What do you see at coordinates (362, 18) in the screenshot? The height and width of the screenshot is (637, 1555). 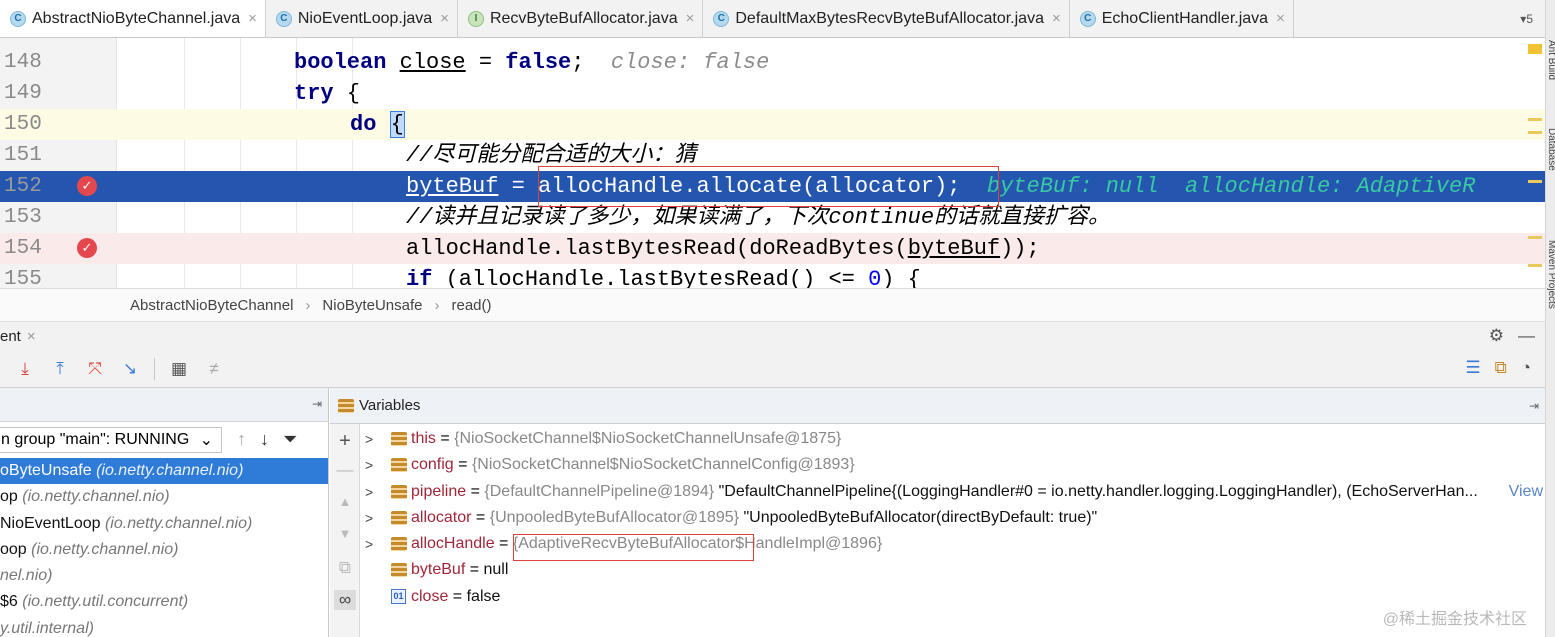 I see `tab-nioeventloop: C NioEventLoop.java ×` at bounding box center [362, 18].